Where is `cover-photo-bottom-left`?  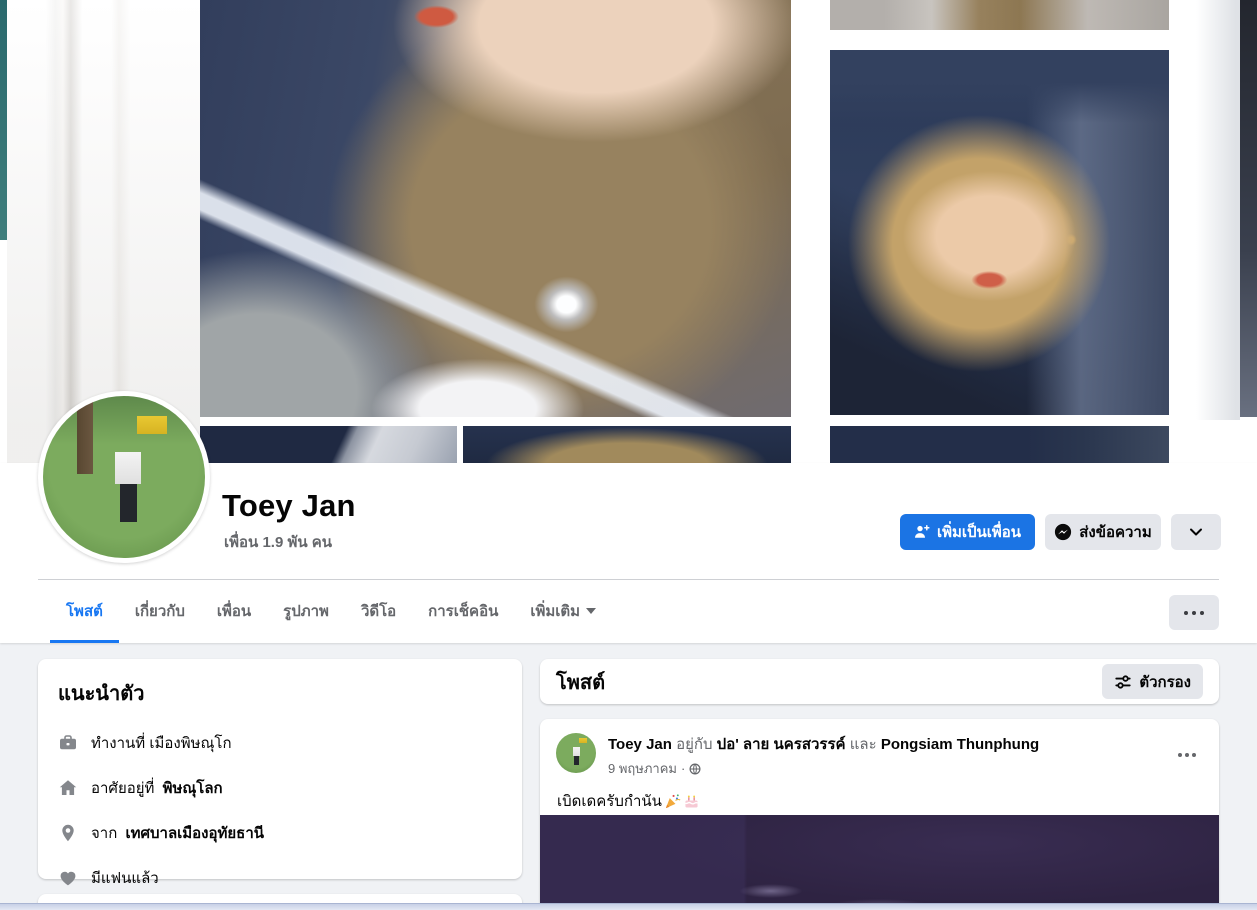
cover-photo-bottom-left is located at coordinates (328, 444).